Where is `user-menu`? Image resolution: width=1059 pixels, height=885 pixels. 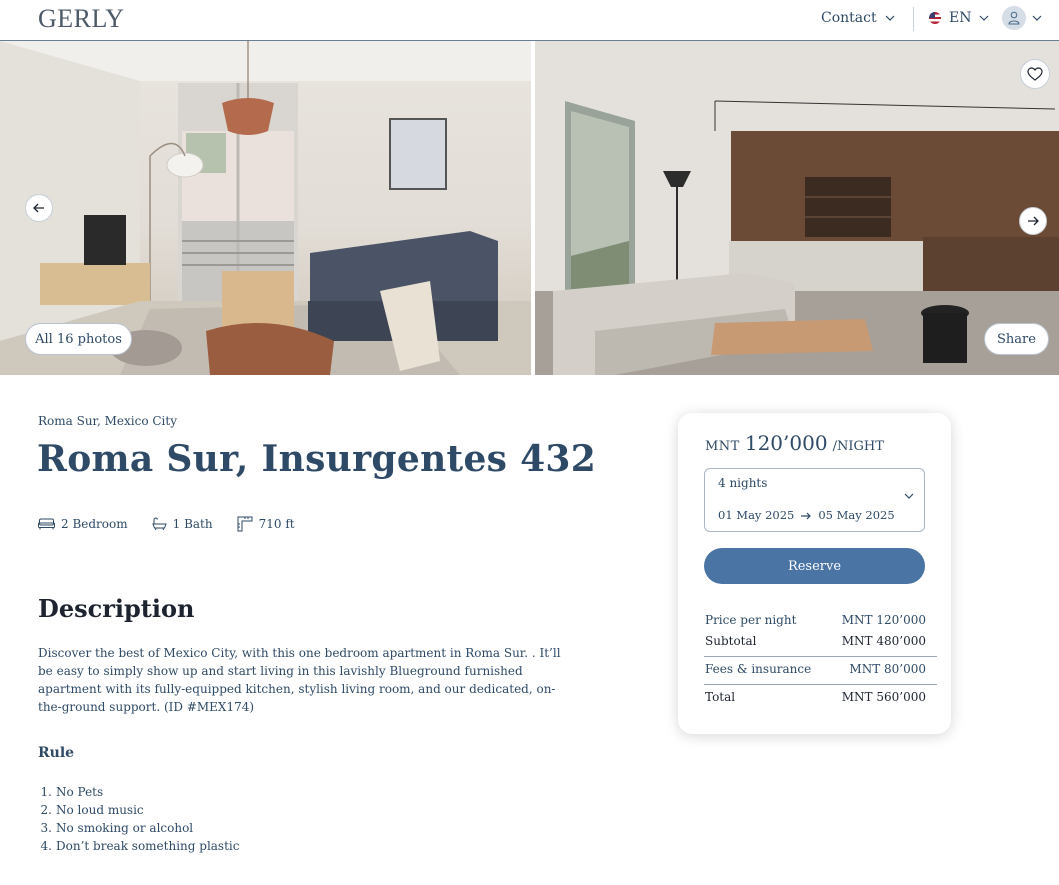 user-menu is located at coordinates (1022, 18).